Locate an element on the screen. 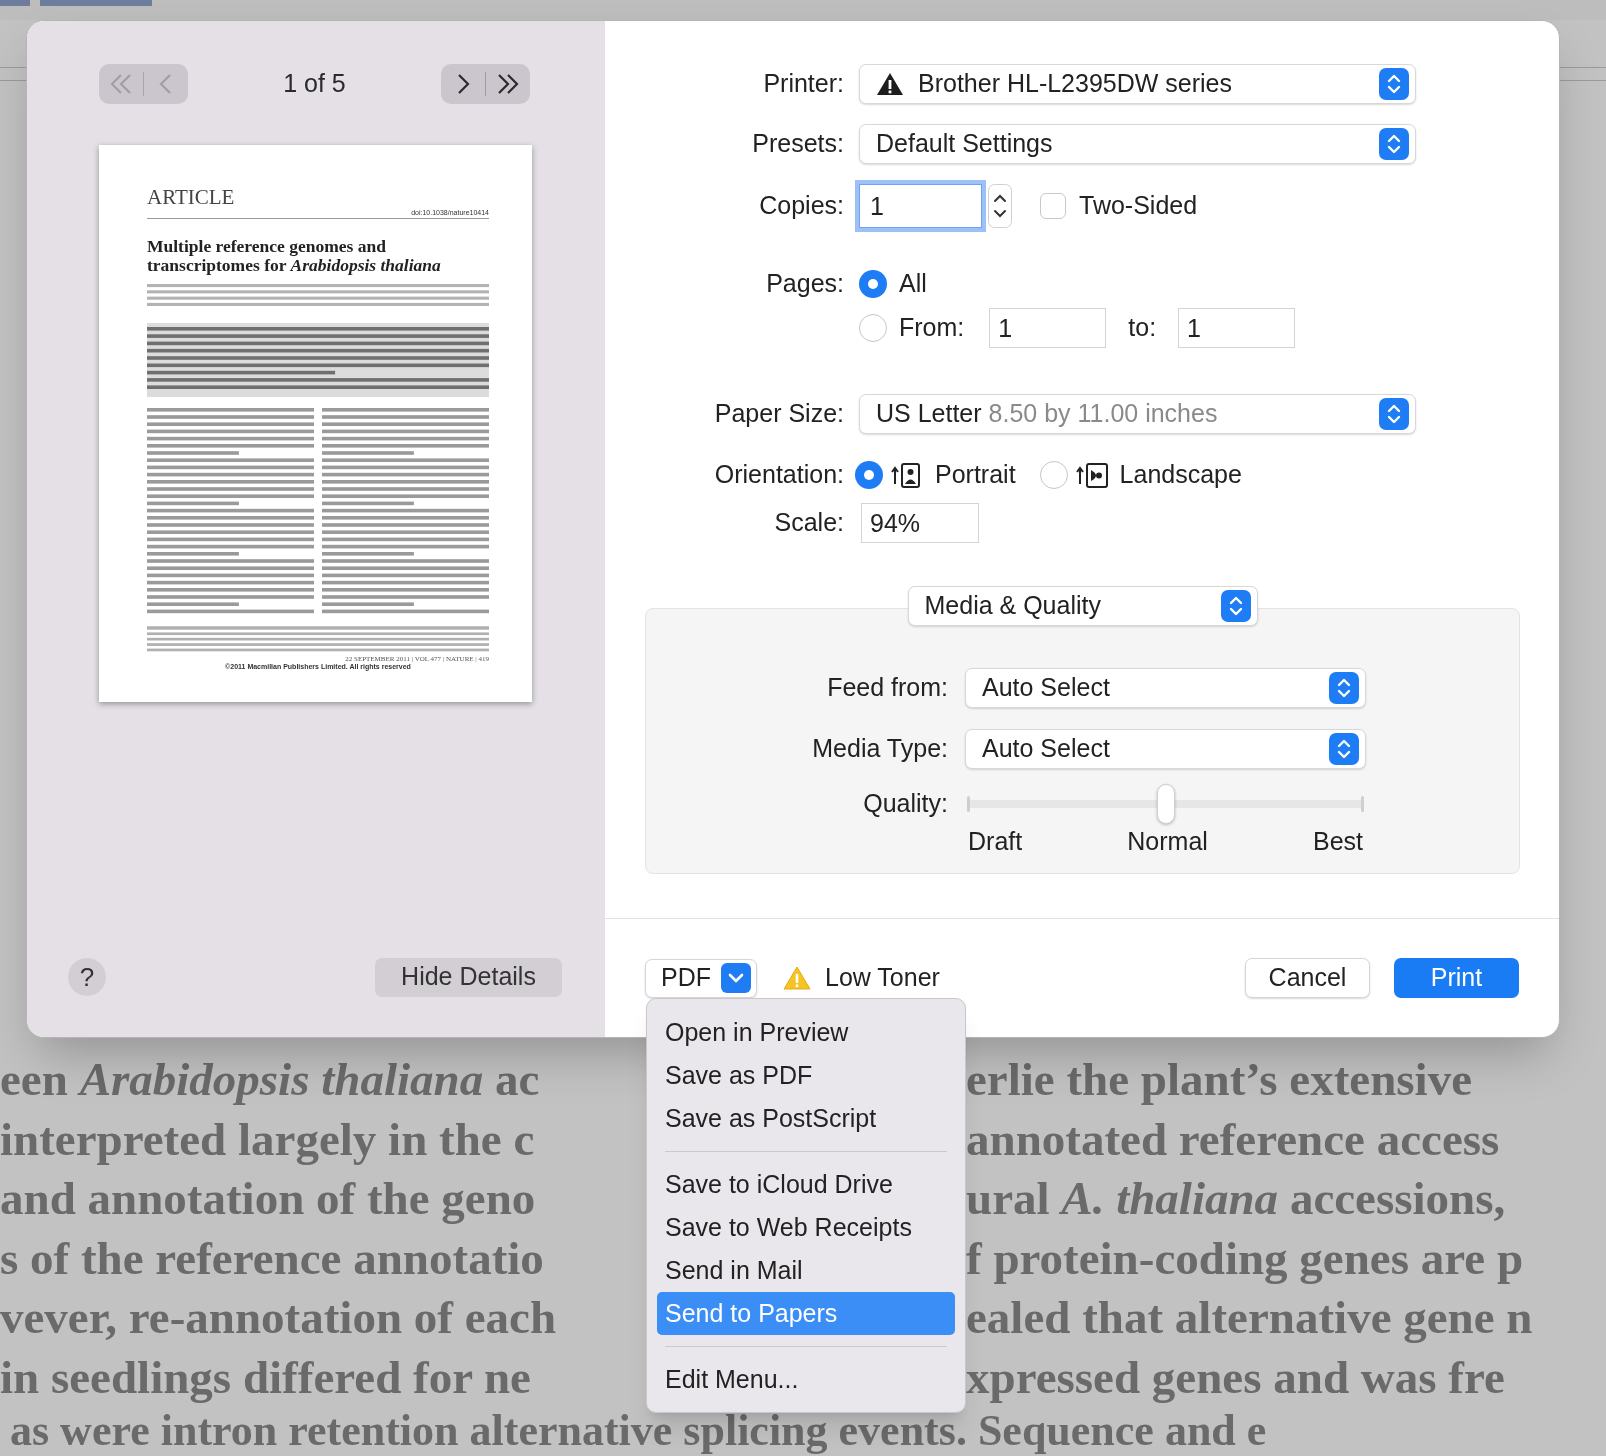 The image size is (1606, 1456). paper-size-popup: US Letter 8.50 by 11.00 inches is located at coordinates (1137, 414).